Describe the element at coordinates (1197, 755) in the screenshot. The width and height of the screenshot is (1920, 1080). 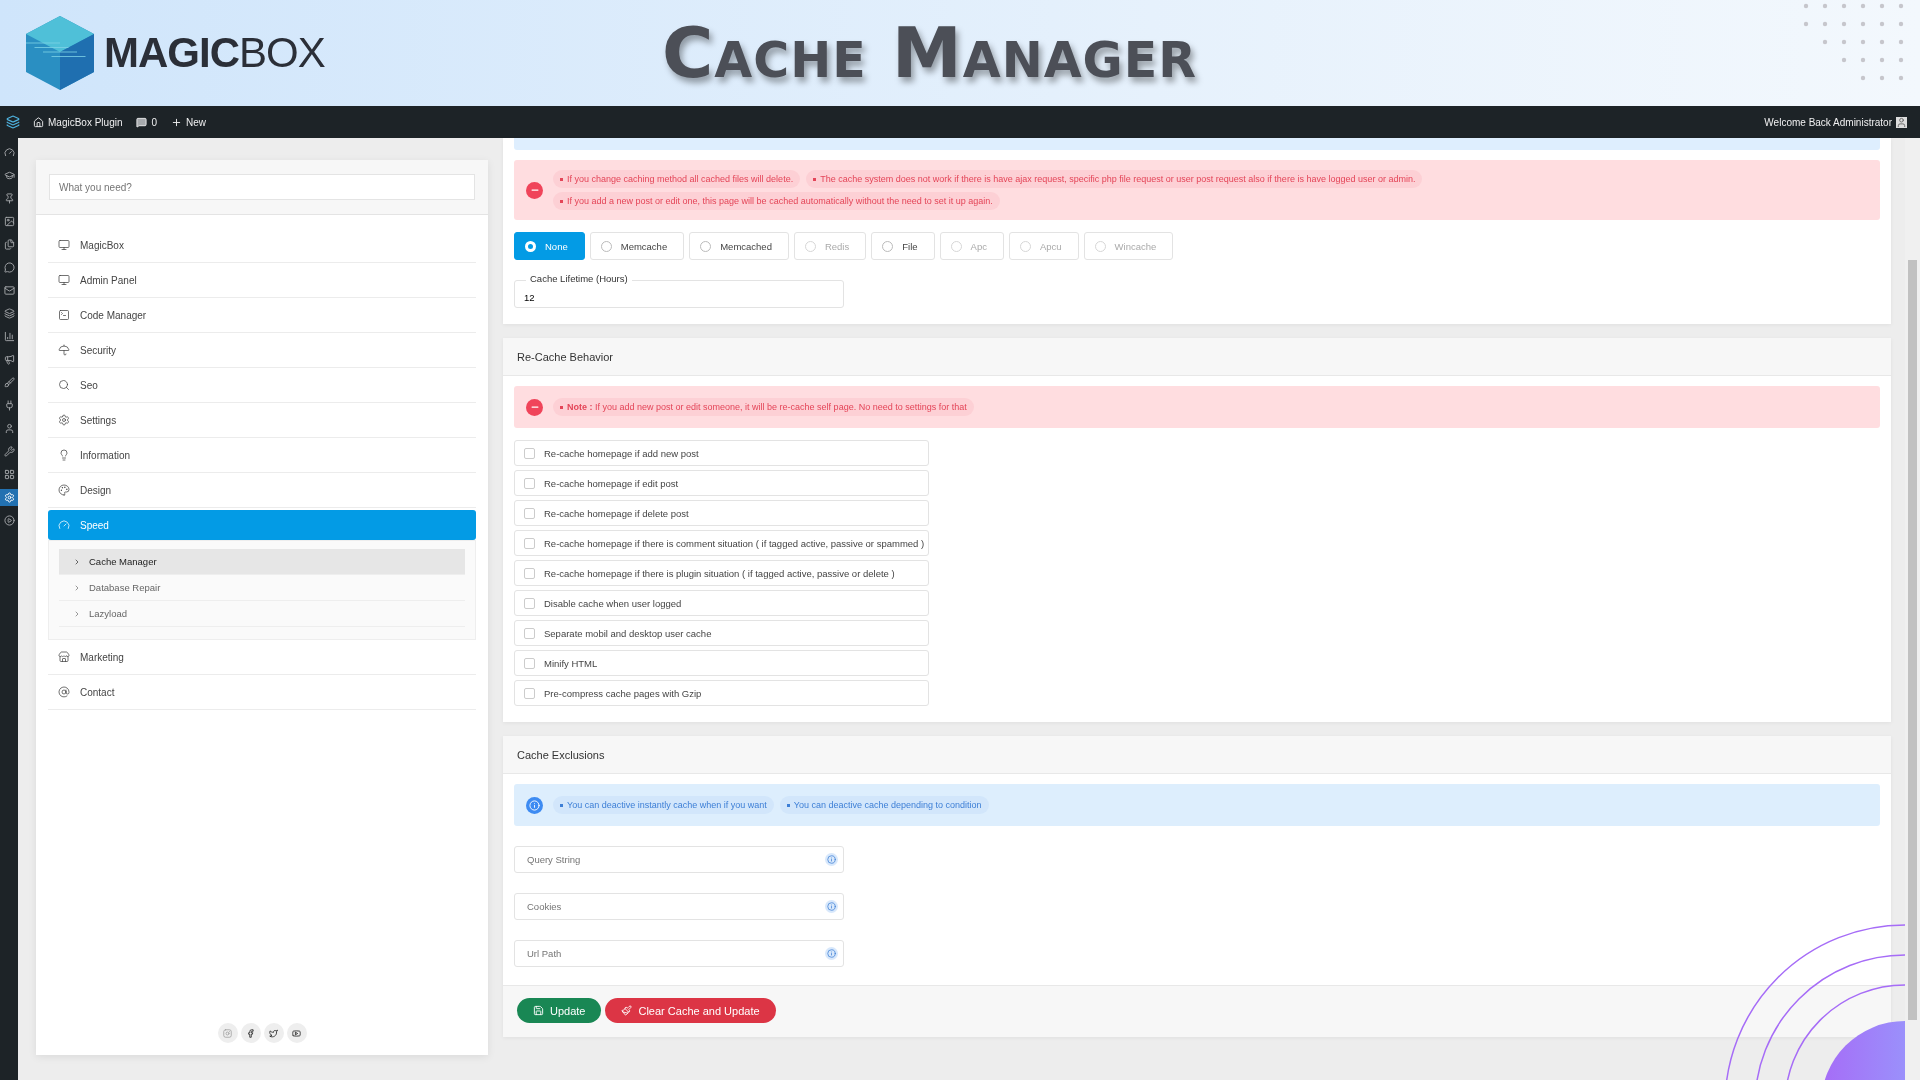
I see `card-title: Cache Exclusions` at that location.